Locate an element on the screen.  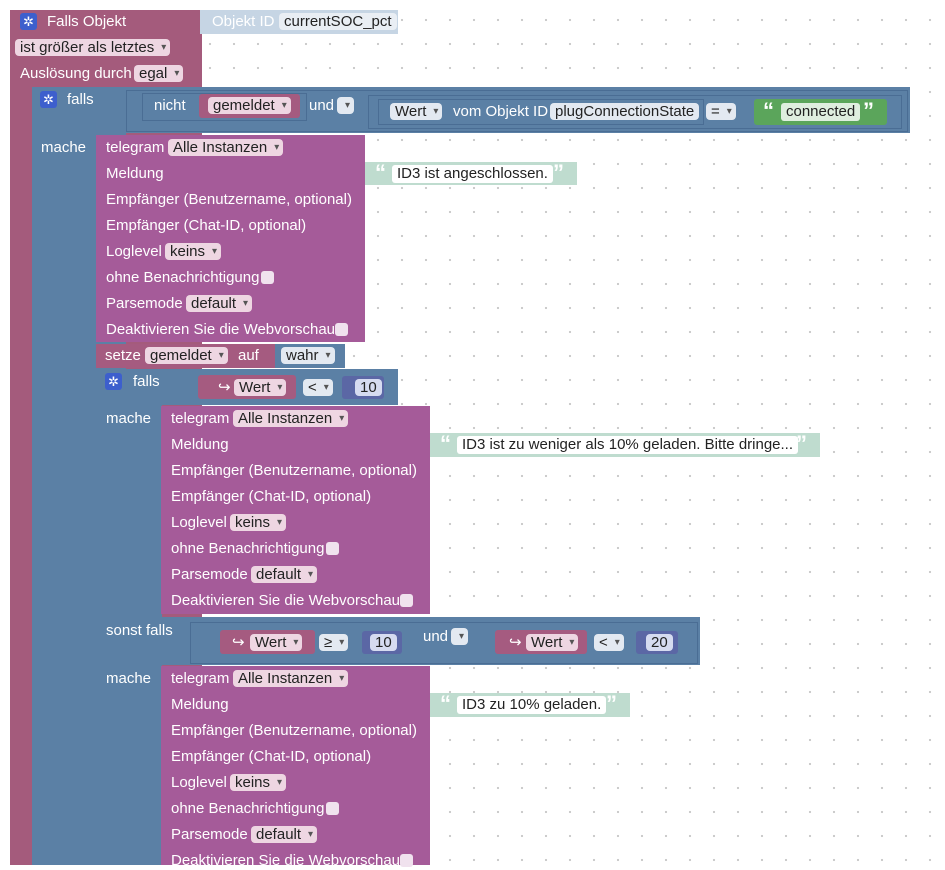
vom-objekt-label: vom Objekt ID is located at coordinates (501, 111).